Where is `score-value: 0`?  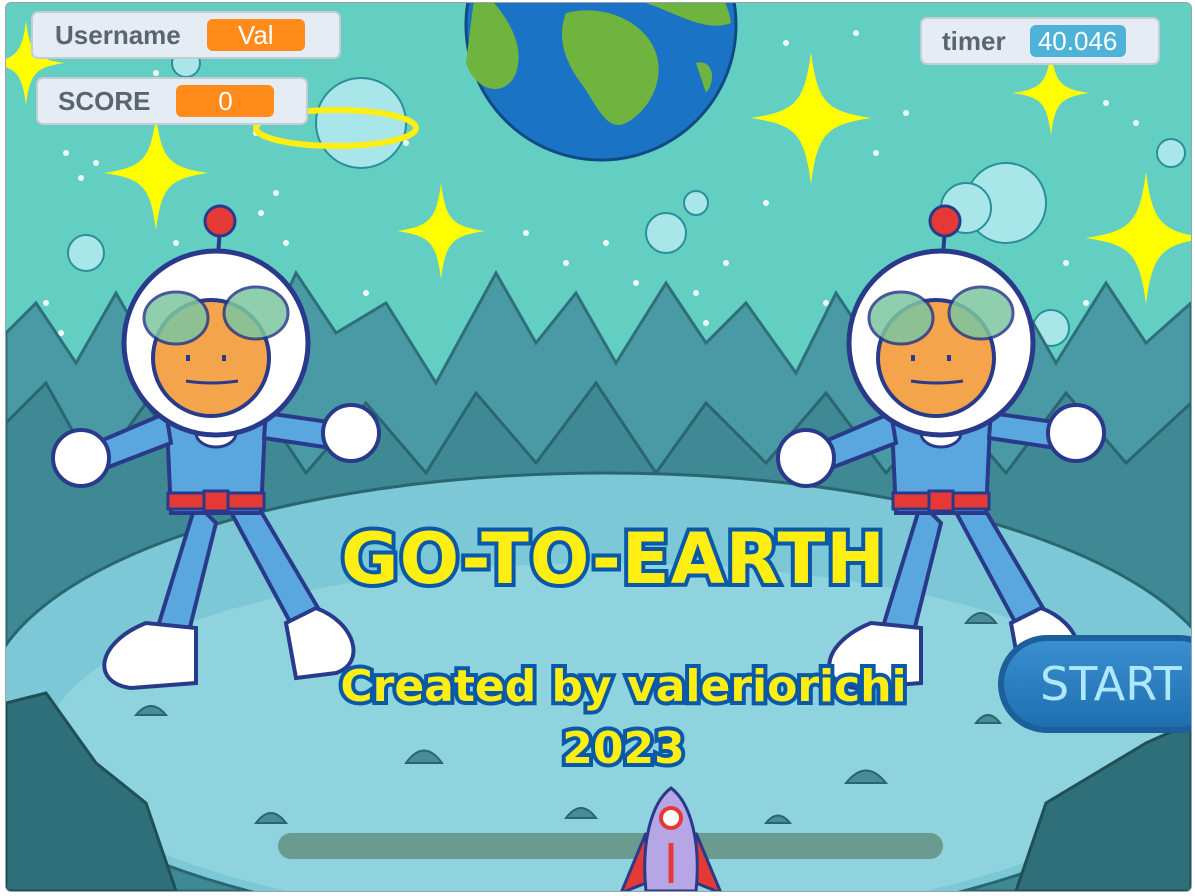 score-value: 0 is located at coordinates (225, 101).